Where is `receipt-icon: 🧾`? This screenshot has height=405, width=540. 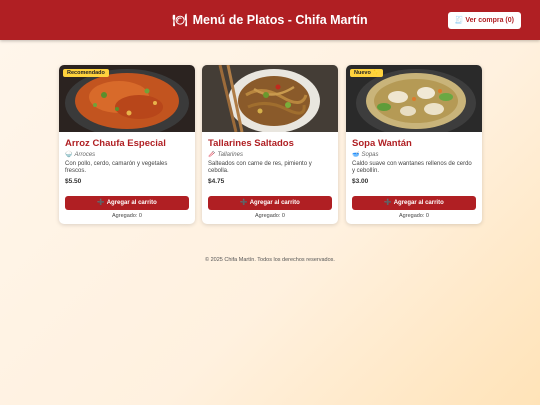
receipt-icon: 🧾 is located at coordinates (459, 20).